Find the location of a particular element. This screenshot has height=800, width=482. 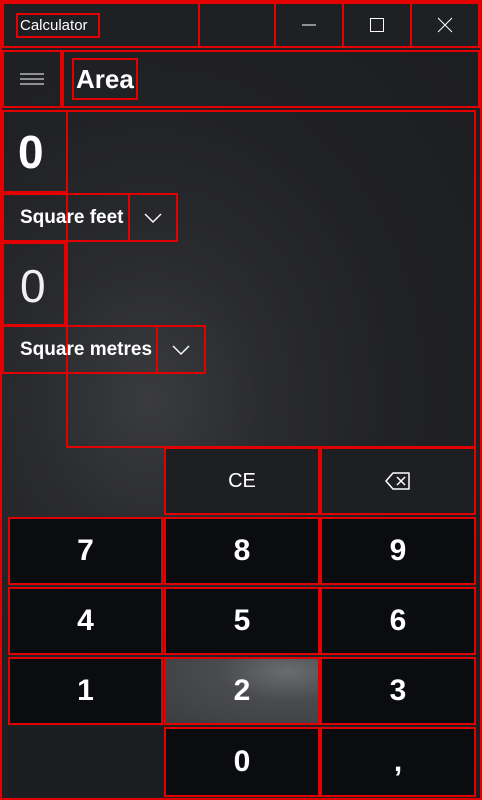

backspace-button is located at coordinates (398, 481).